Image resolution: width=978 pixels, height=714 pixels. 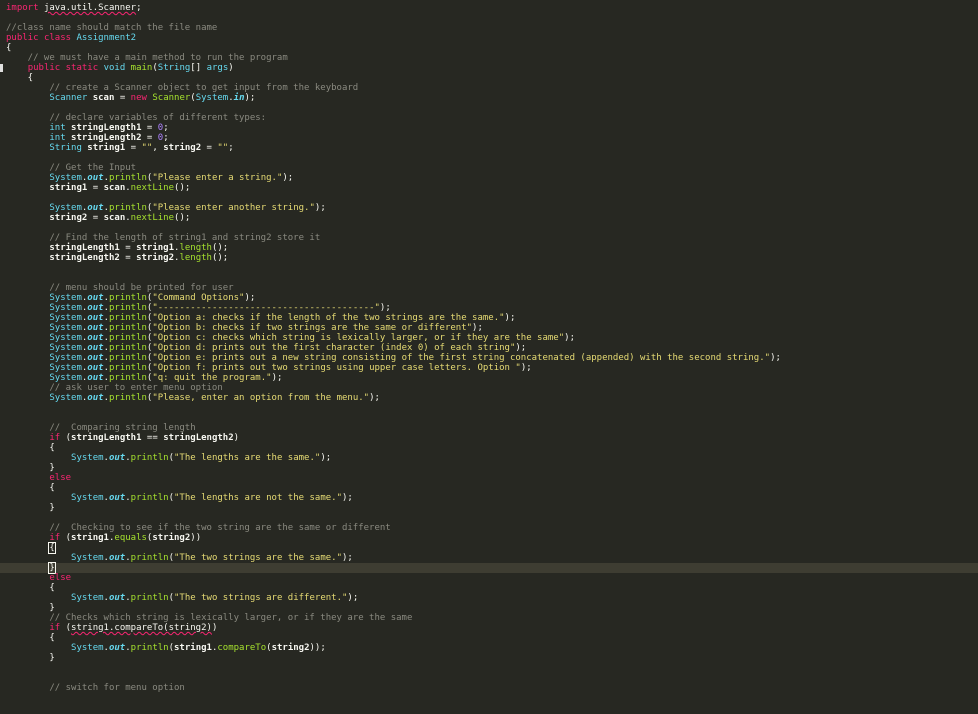 I want to click on code-token: {, so click(x=30, y=588).